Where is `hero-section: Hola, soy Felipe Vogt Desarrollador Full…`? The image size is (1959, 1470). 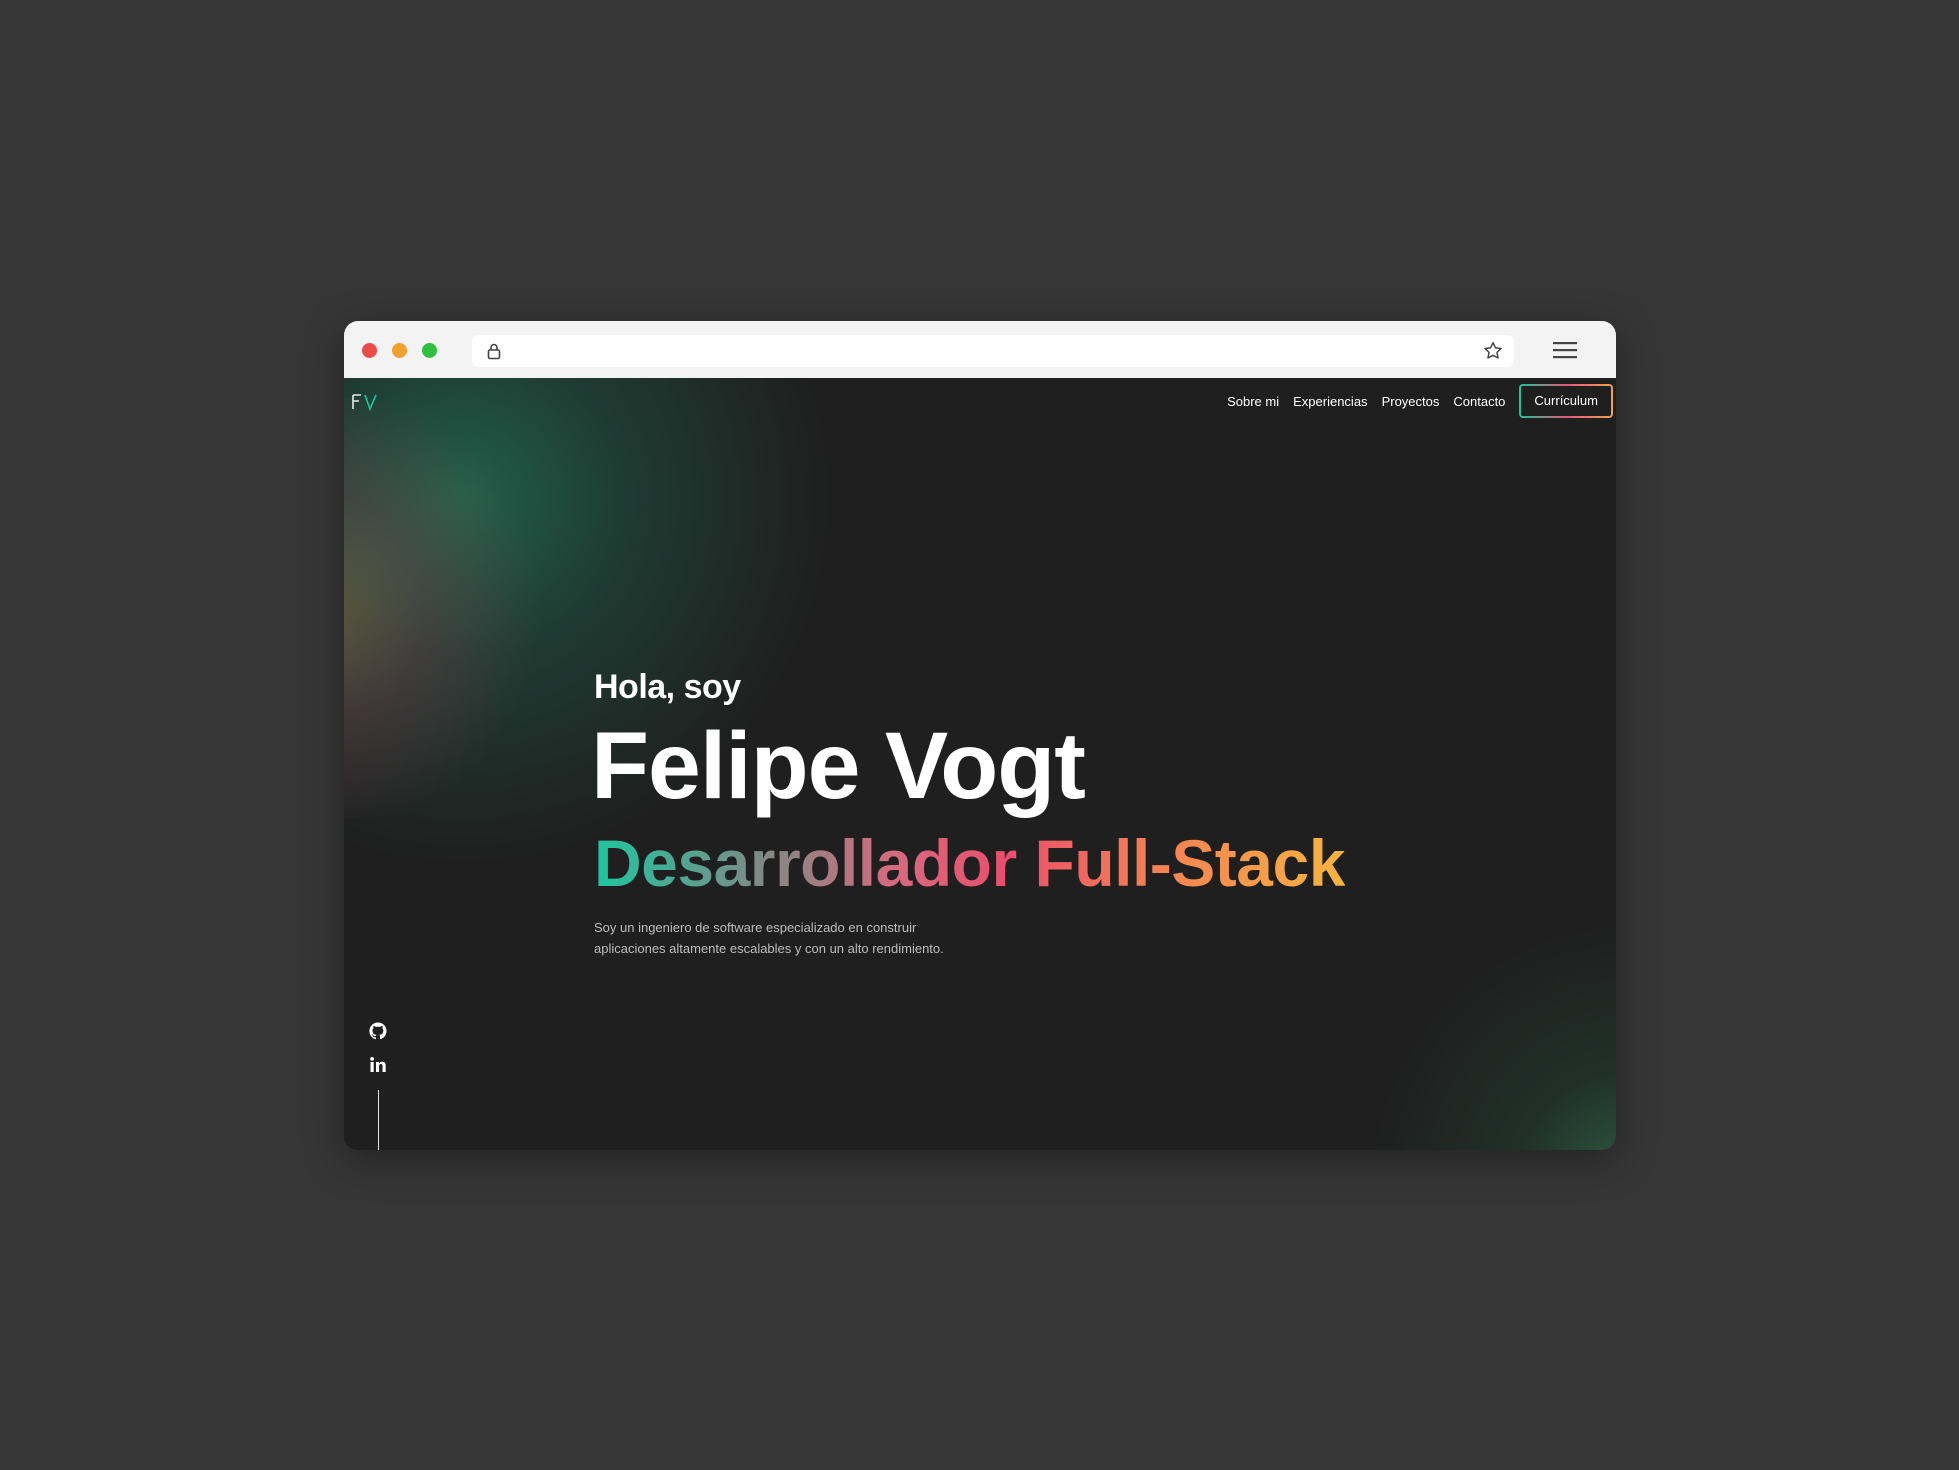
hero-section: Hola, soy Felipe Vogt Desarrollador Full… is located at coordinates (968, 820).